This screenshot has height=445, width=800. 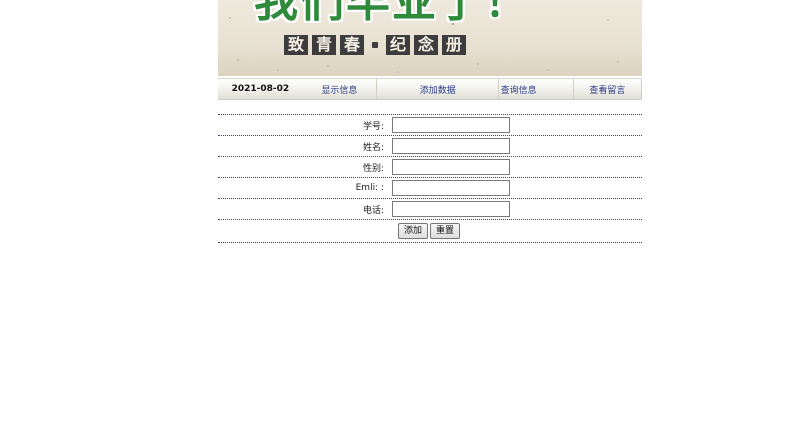 I want to click on name-label: 姓名:, so click(x=373, y=147).